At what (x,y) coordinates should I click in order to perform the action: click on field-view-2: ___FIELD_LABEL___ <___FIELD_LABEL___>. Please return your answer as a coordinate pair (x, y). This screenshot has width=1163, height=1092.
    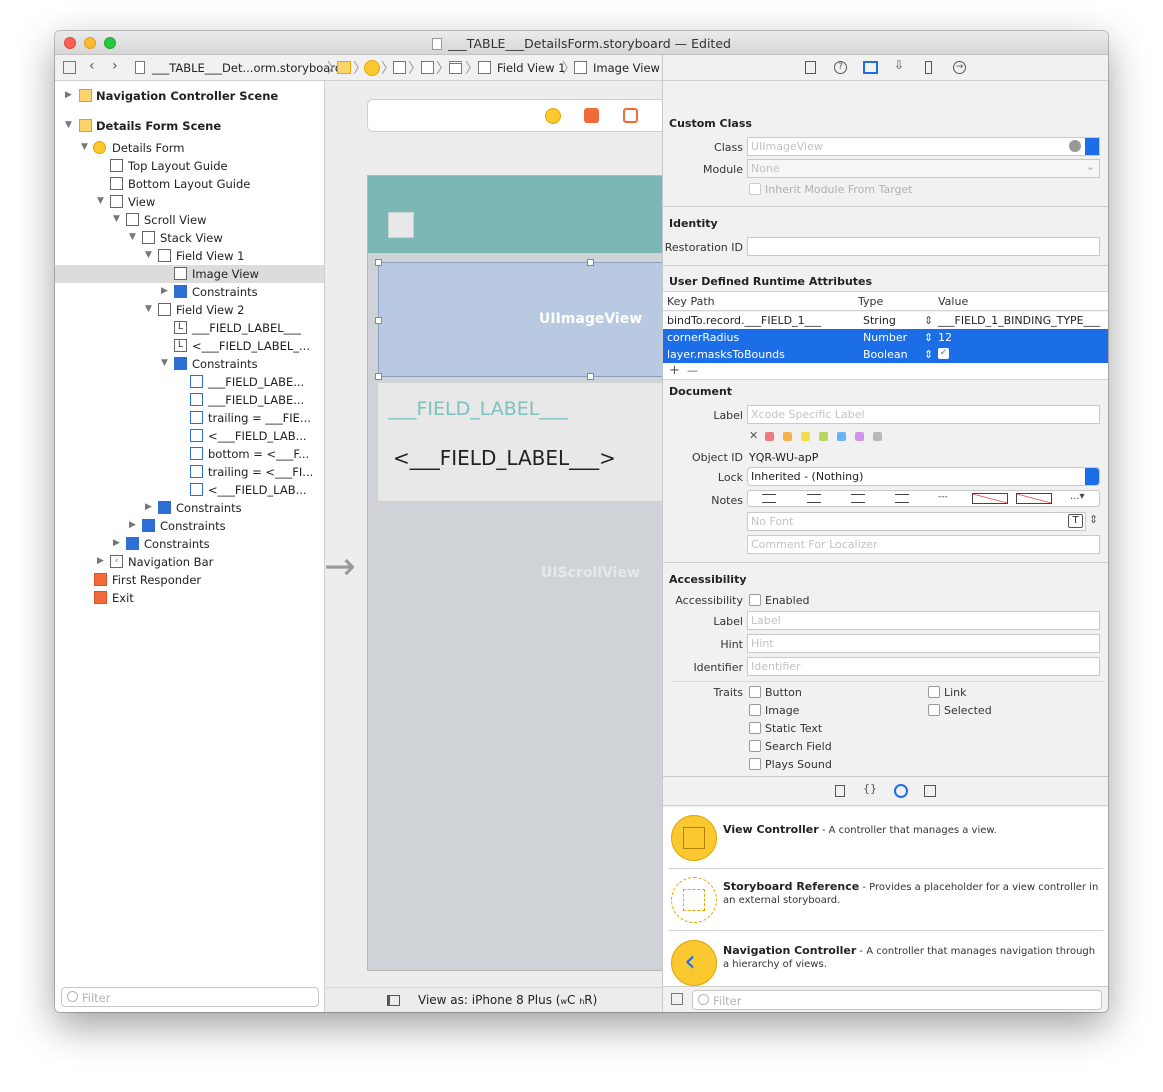
    Looking at the image, I should click on (523, 442).